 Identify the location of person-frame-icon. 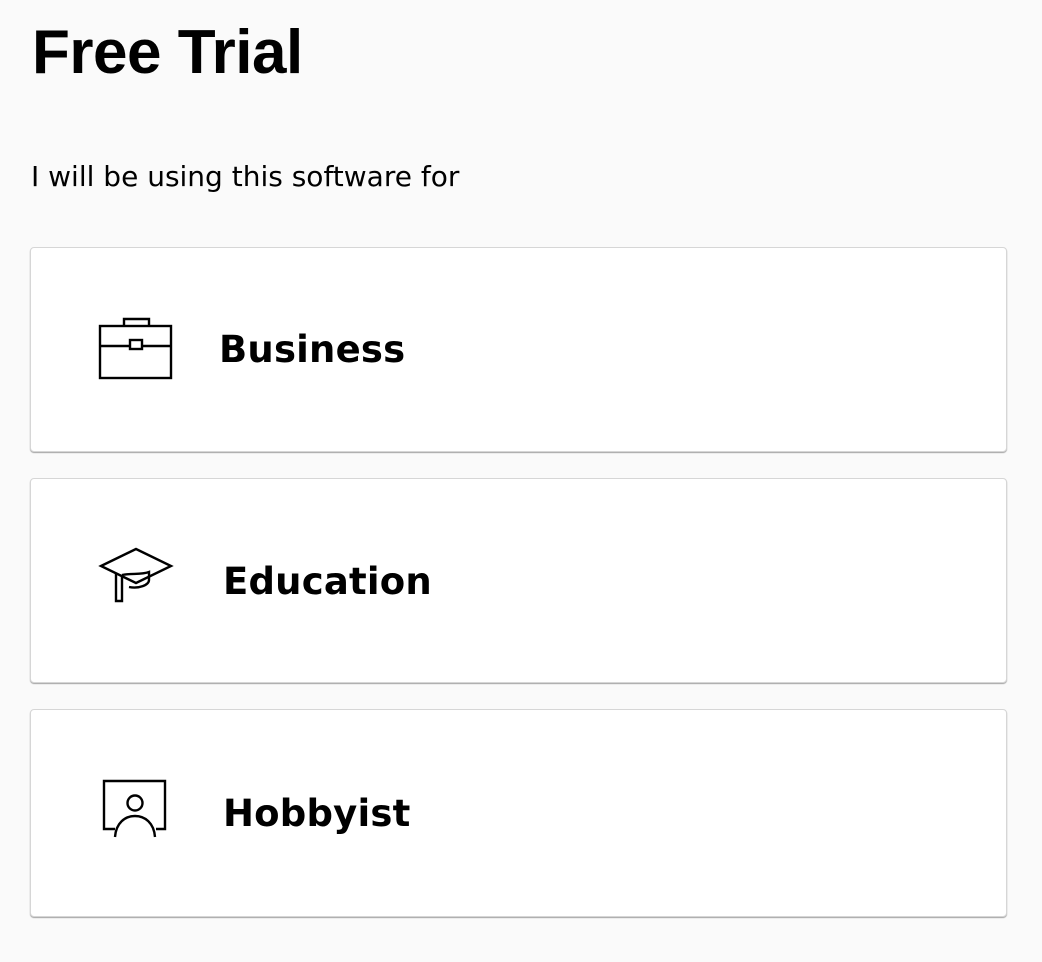
(136, 812).